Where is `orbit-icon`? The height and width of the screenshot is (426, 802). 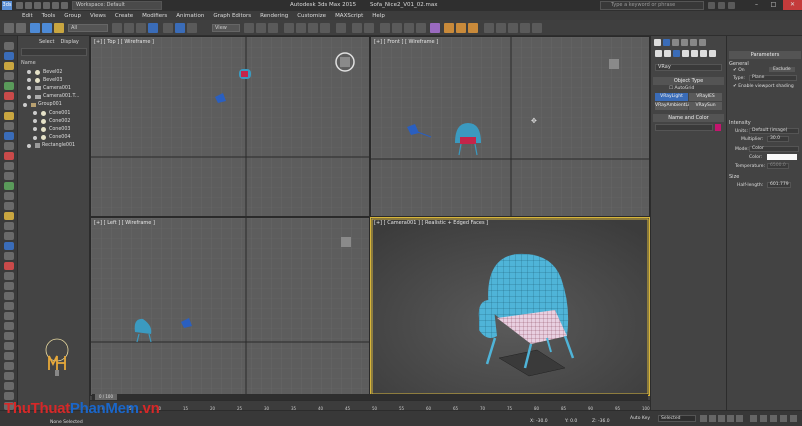
orbit-icon is located at coordinates (783, 418).